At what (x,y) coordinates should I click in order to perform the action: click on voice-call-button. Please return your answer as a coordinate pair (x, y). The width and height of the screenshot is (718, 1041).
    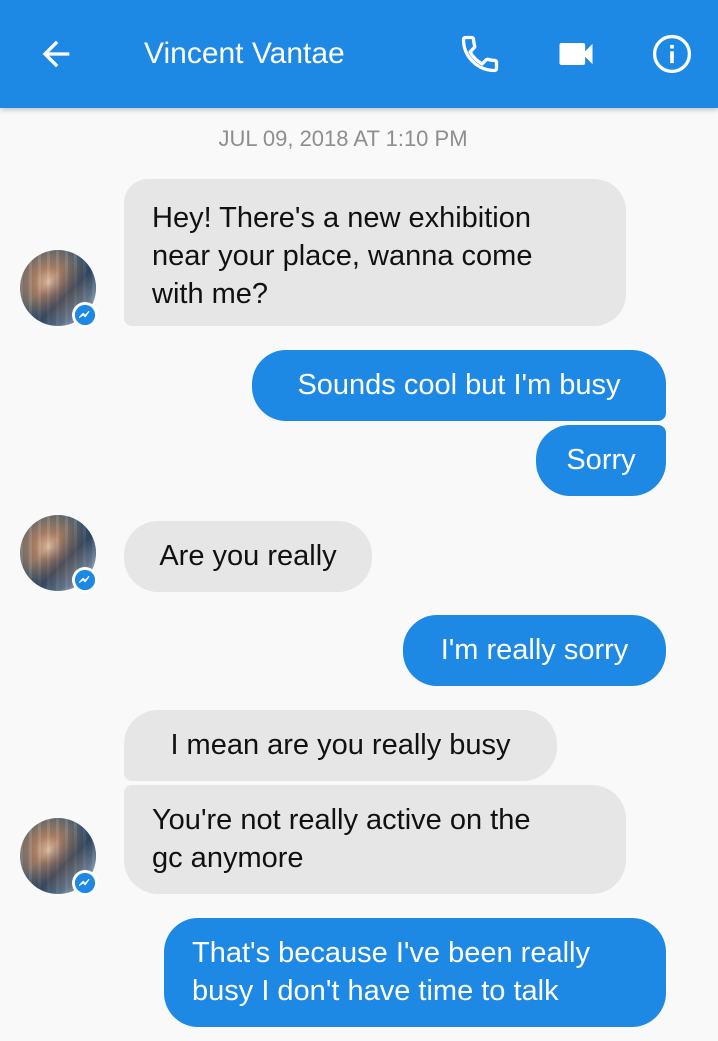
    Looking at the image, I should click on (480, 54).